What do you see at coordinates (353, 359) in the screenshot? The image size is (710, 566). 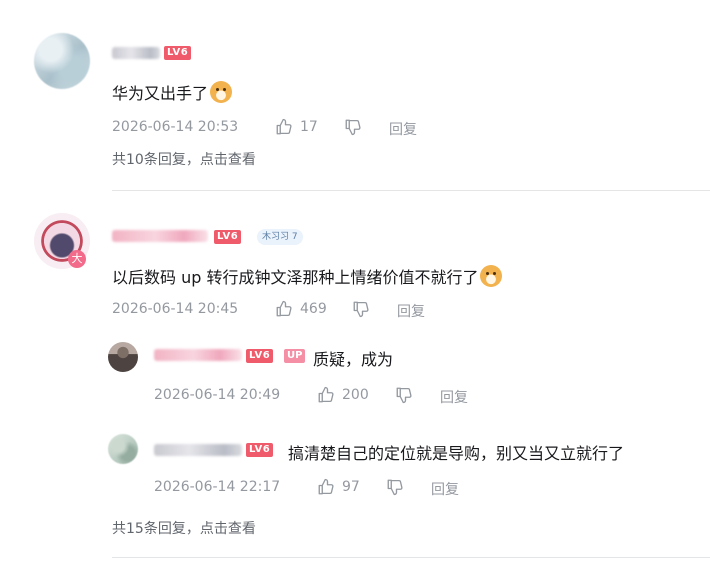 I see `reply-text: 质疑，成为` at bounding box center [353, 359].